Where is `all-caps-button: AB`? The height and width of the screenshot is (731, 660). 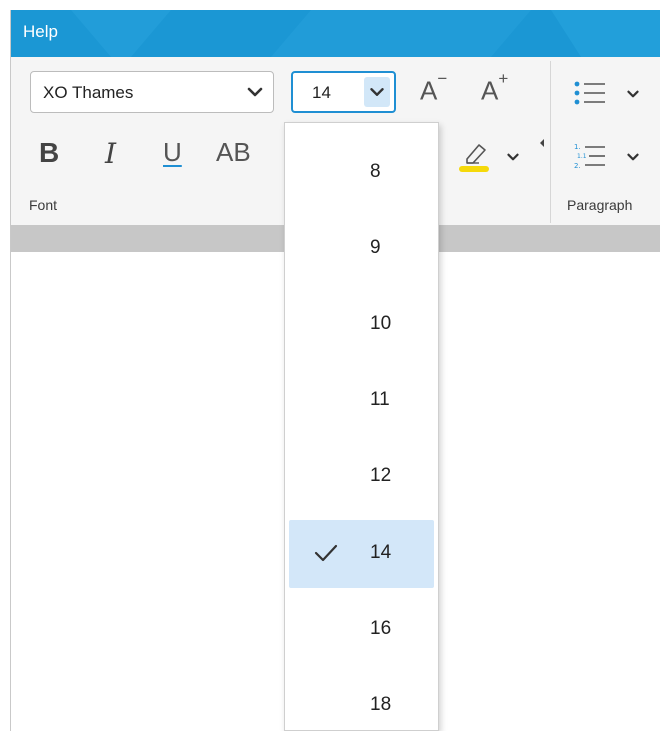
all-caps-button: AB is located at coordinates (233, 155).